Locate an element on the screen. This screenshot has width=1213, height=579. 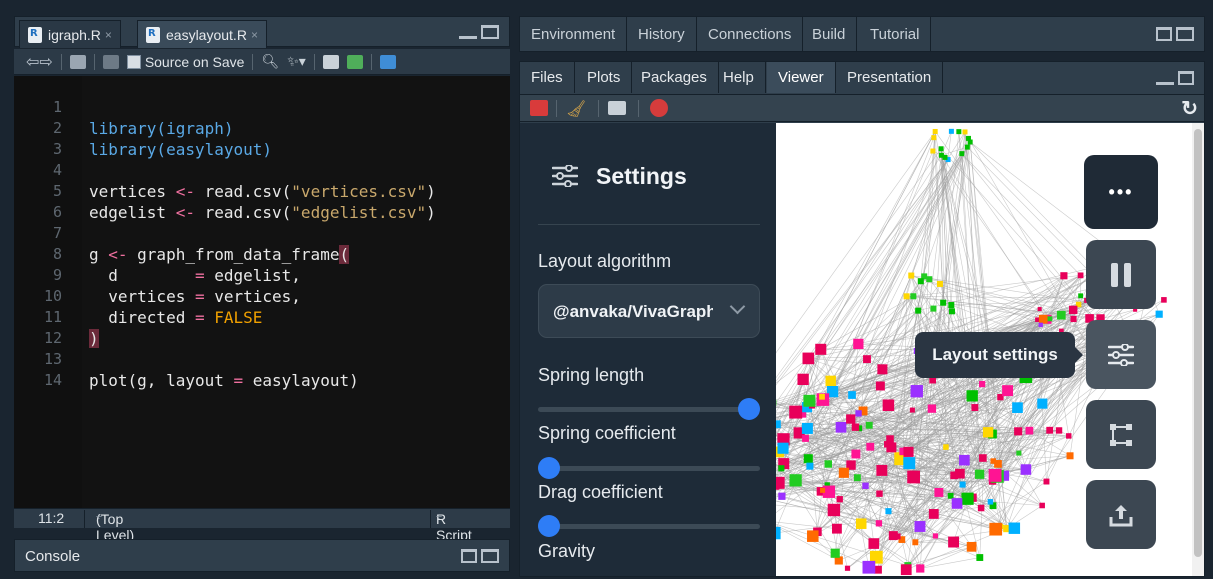
re-run-icon is located at coordinates (387, 61).